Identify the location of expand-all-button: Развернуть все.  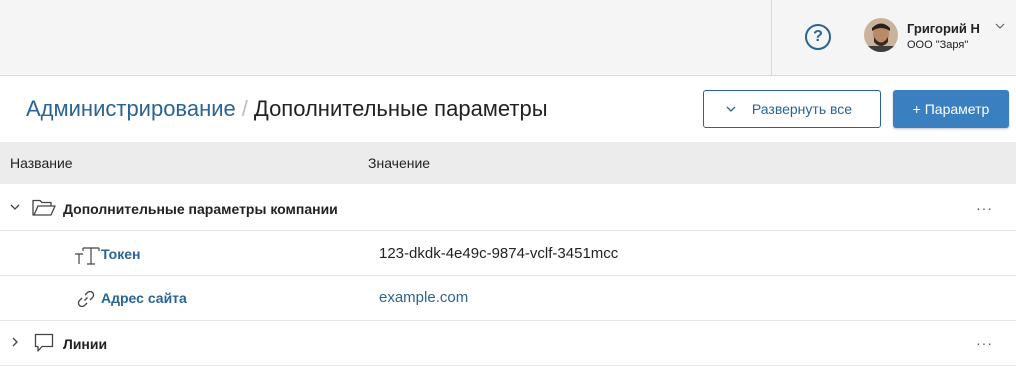
(792, 109).